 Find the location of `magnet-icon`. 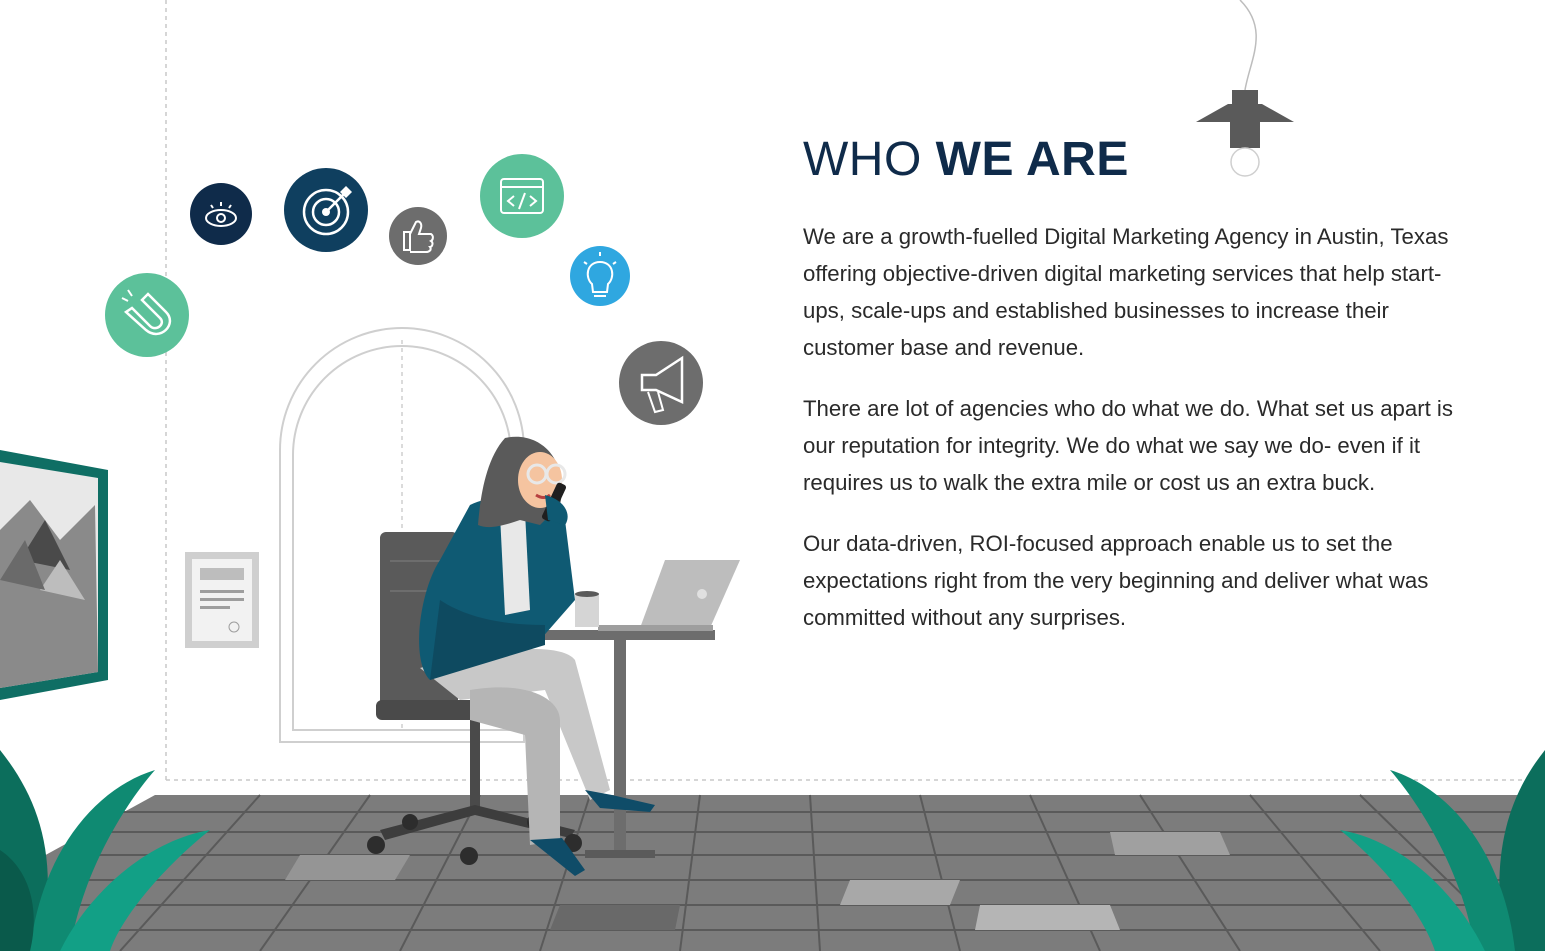

magnet-icon is located at coordinates (147, 315).